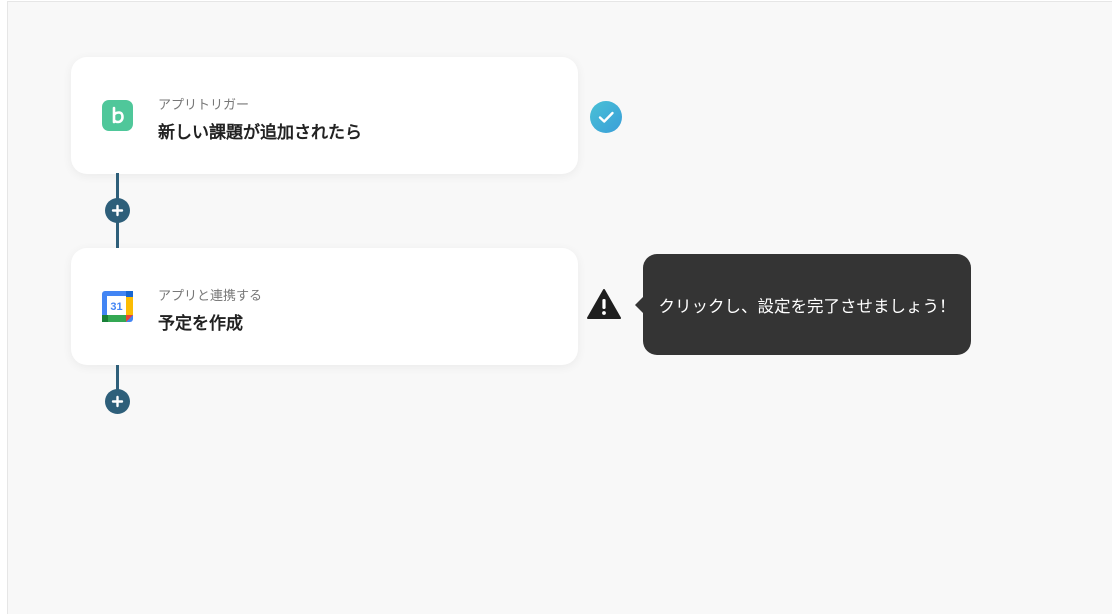  Describe the element at coordinates (260, 133) in the screenshot. I see `step-title: 新しい課題が追加されたら` at that location.